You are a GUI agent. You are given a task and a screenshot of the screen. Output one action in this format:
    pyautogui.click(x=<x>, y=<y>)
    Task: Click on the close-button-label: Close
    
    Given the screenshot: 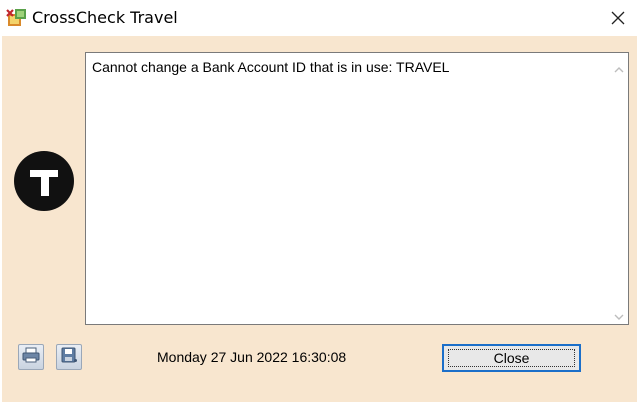 What is the action you would take?
    pyautogui.click(x=511, y=358)
    